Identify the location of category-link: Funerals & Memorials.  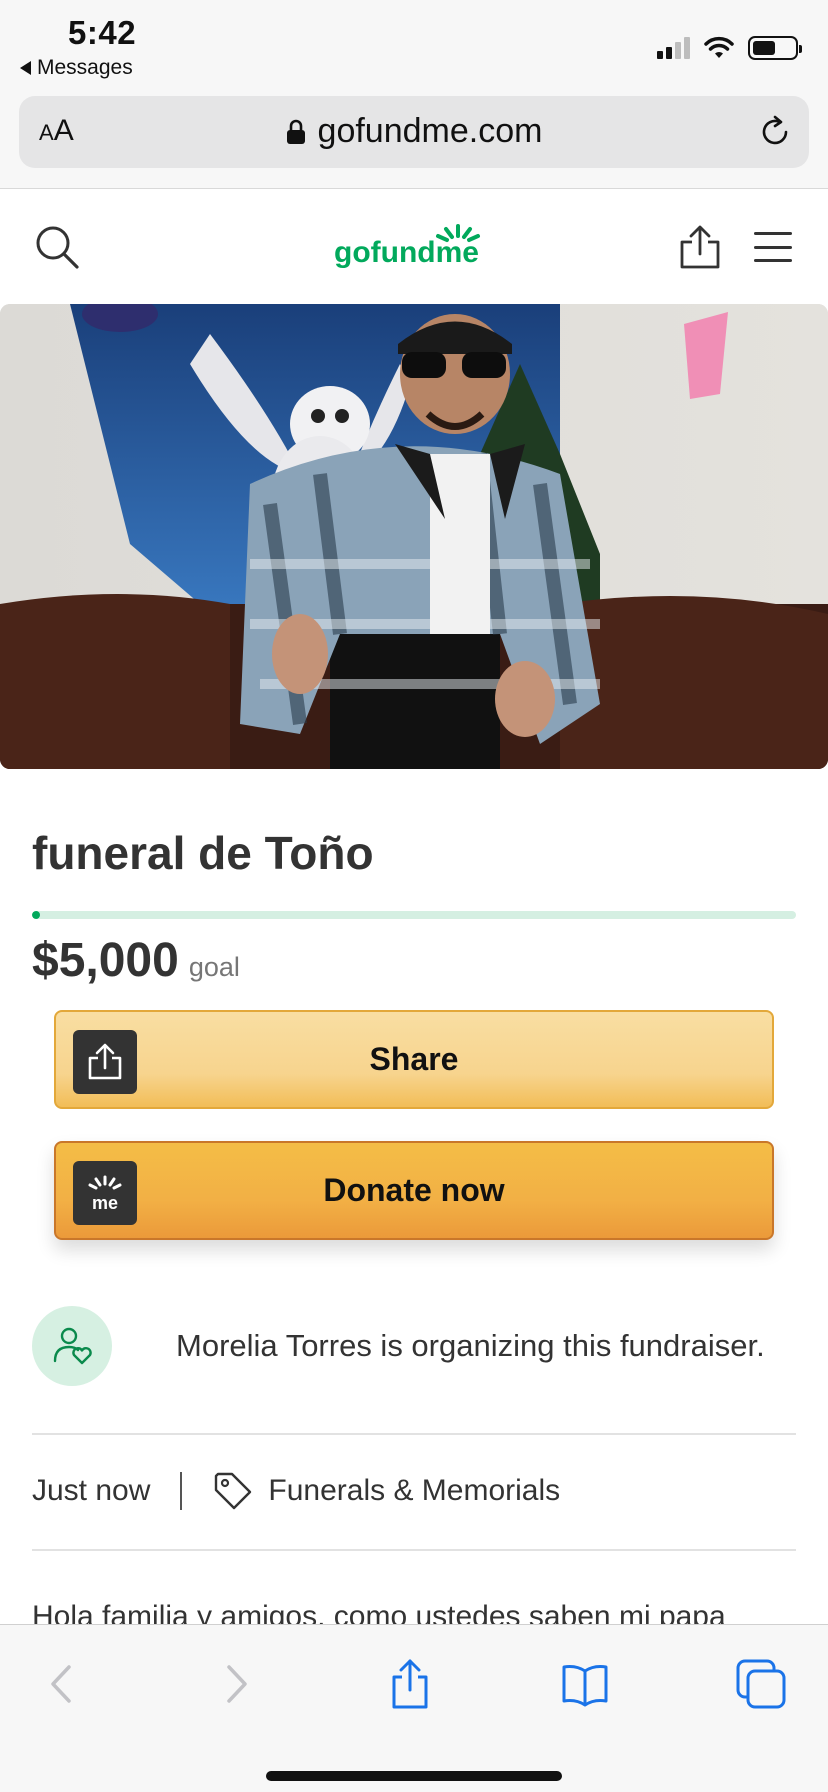
(414, 1491).